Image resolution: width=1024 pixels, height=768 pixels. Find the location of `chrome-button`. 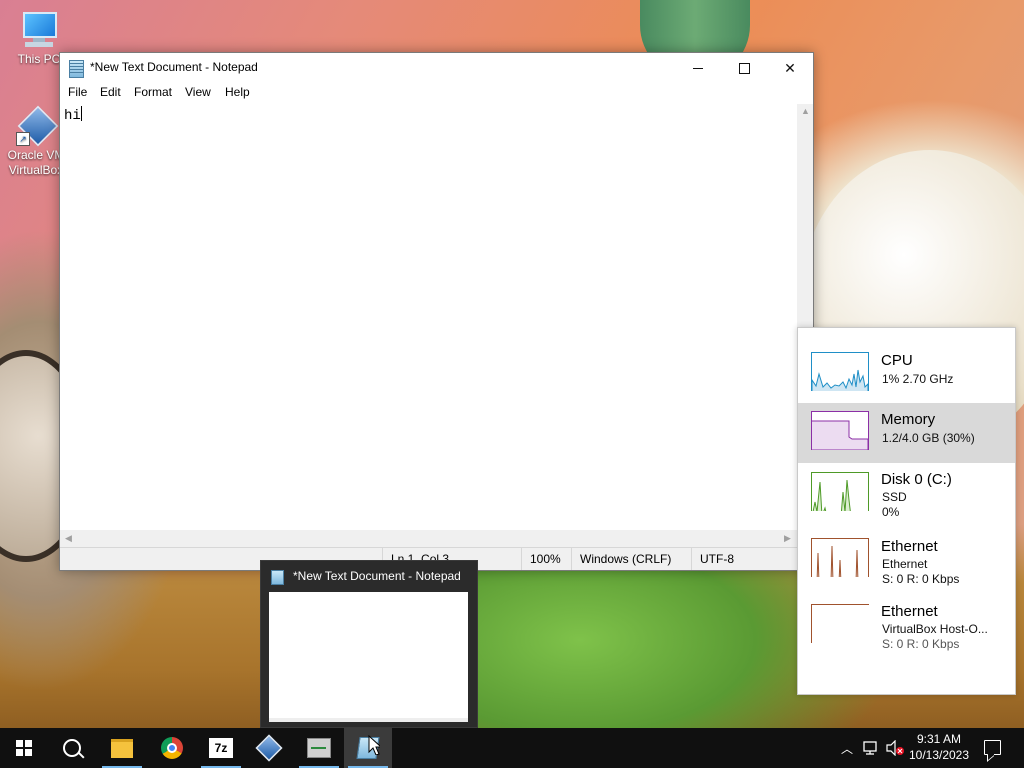

chrome-button is located at coordinates (172, 748).